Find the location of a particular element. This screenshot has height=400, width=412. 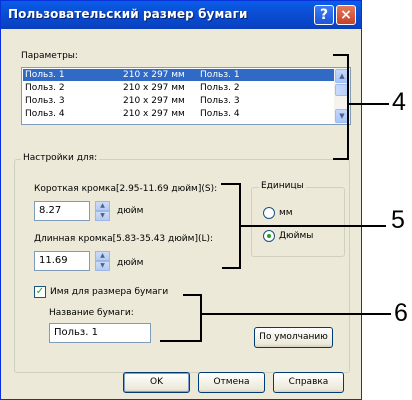

short-edge-unit: дюйм is located at coordinates (130, 211).